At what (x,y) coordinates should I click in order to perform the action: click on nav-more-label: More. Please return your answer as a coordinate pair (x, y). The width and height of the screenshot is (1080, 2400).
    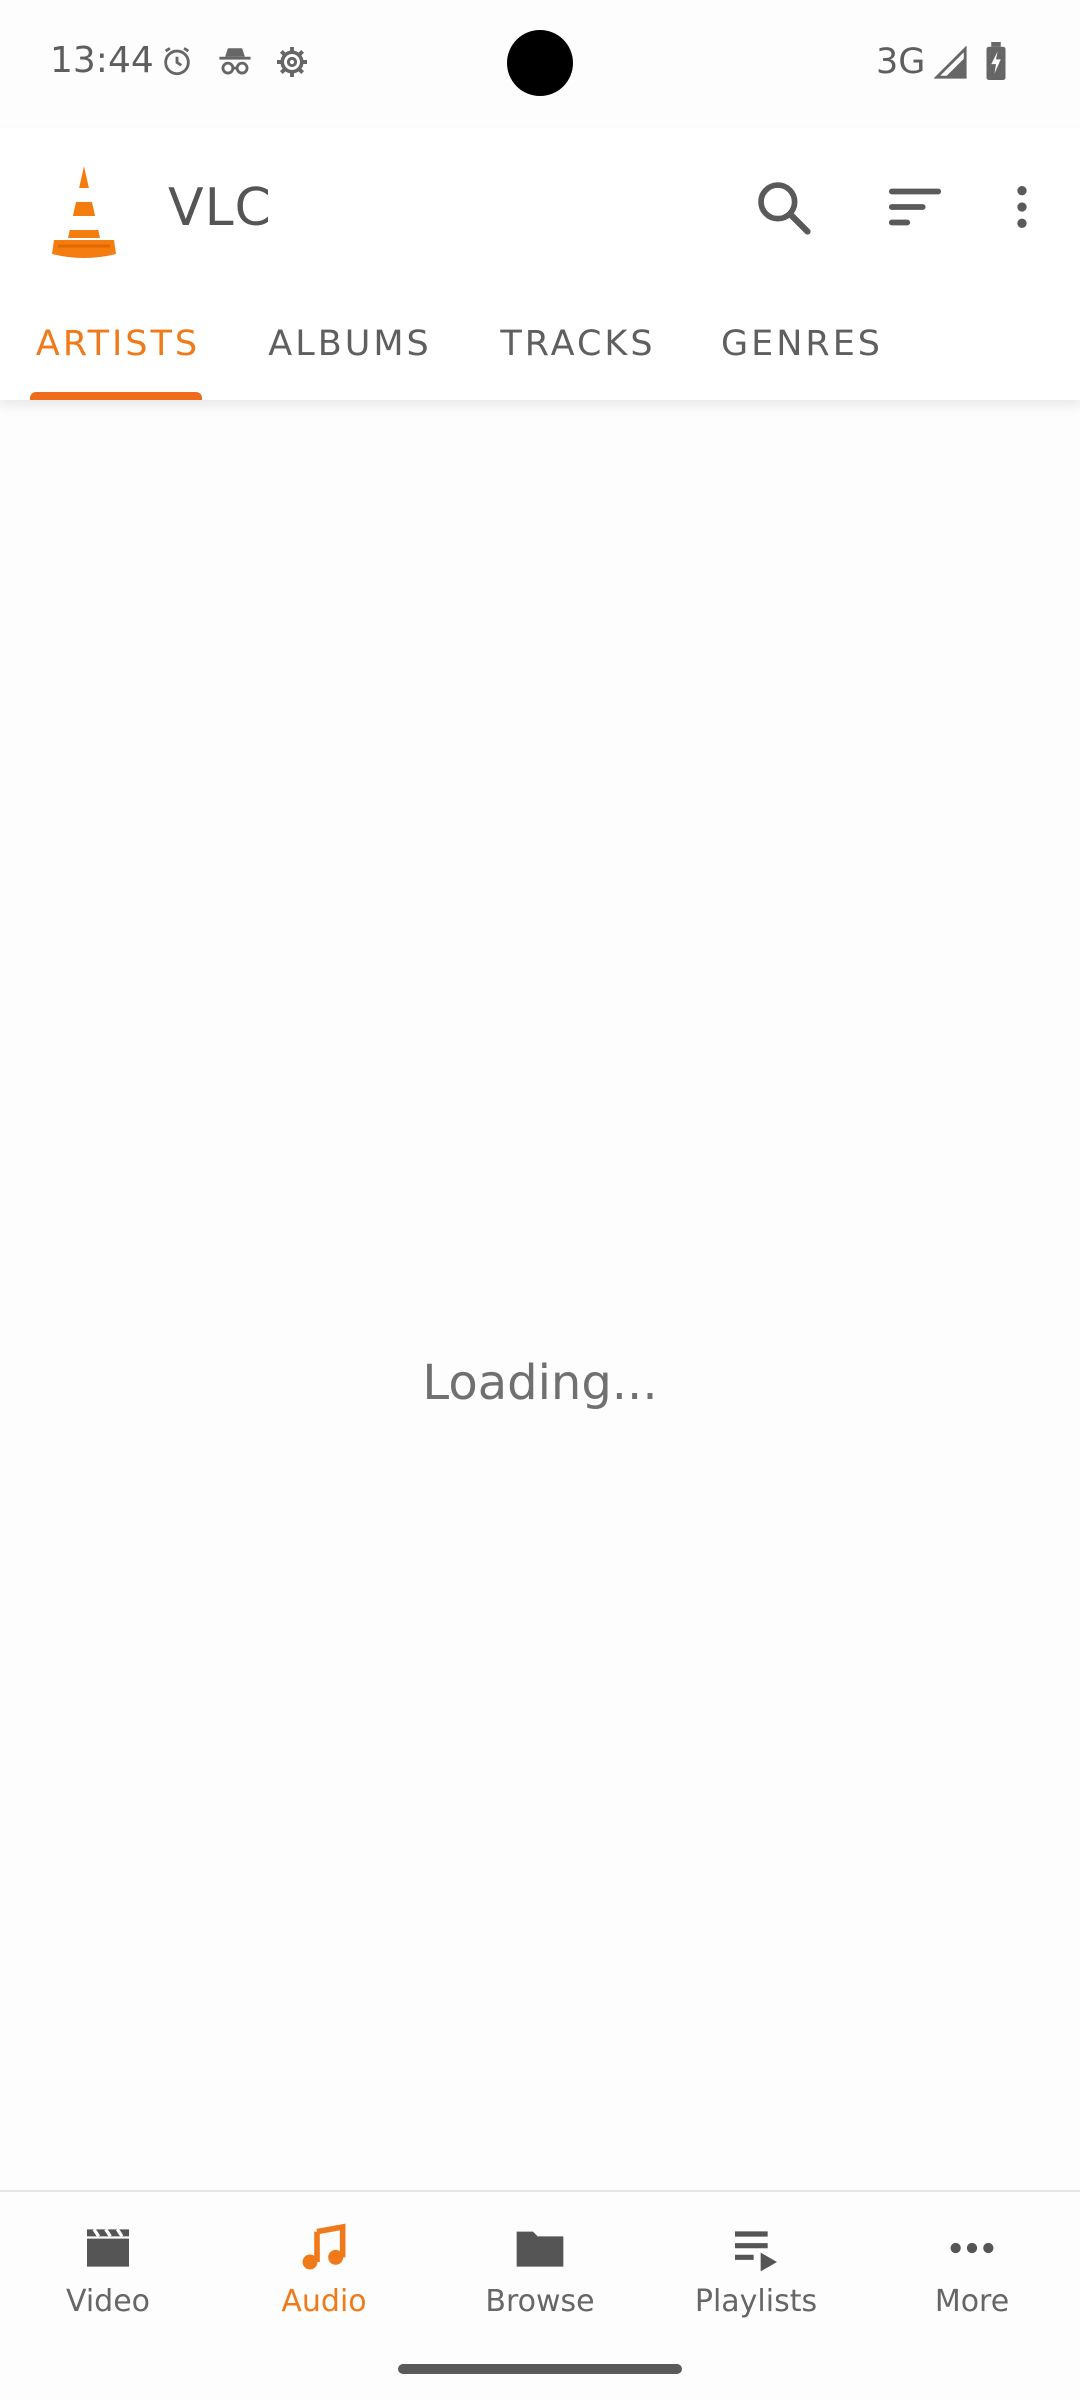
    Looking at the image, I should click on (972, 2301).